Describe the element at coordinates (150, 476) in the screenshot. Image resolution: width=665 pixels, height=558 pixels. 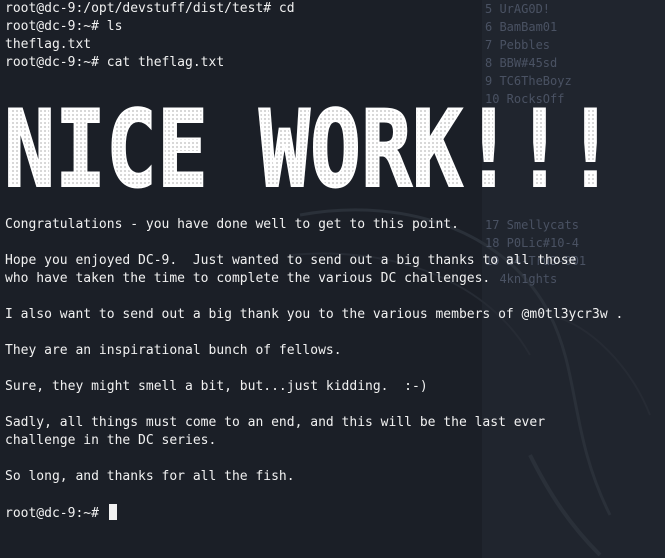
I see `message-line: So long, and thanks for all the fish.` at that location.